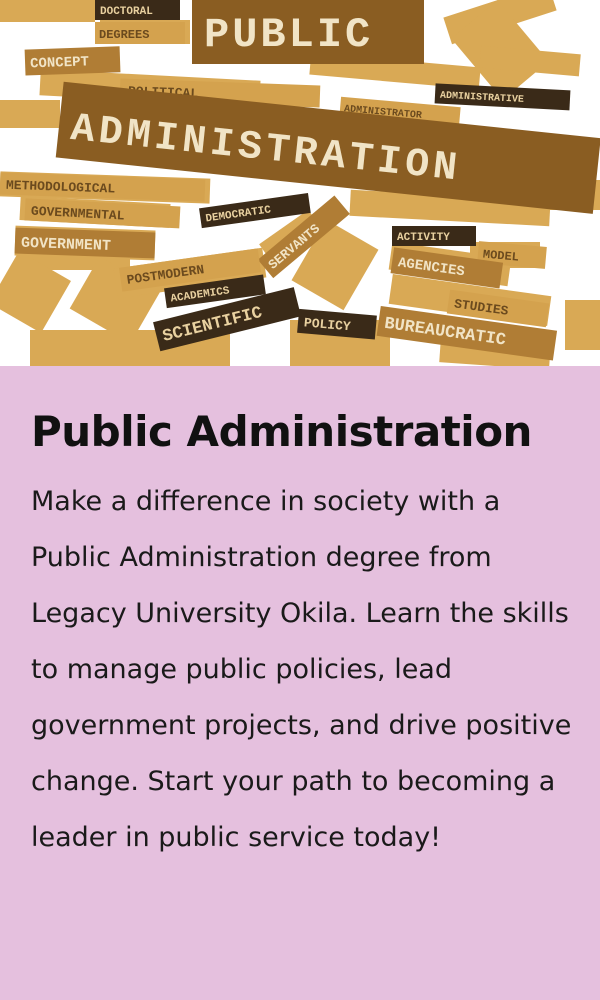 The height and width of the screenshot is (1000, 600). I want to click on tag-public: PUBLIC, so click(308, 32).